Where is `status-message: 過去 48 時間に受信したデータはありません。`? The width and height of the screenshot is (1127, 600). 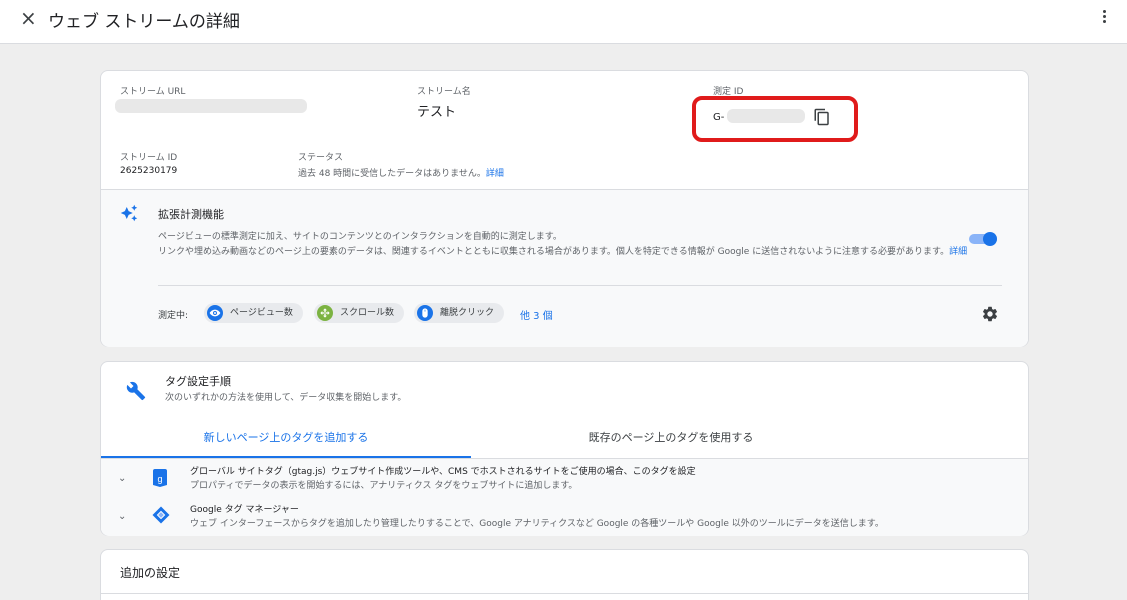
status-message: 過去 48 時間に受信したデータはありません。 is located at coordinates (392, 174).